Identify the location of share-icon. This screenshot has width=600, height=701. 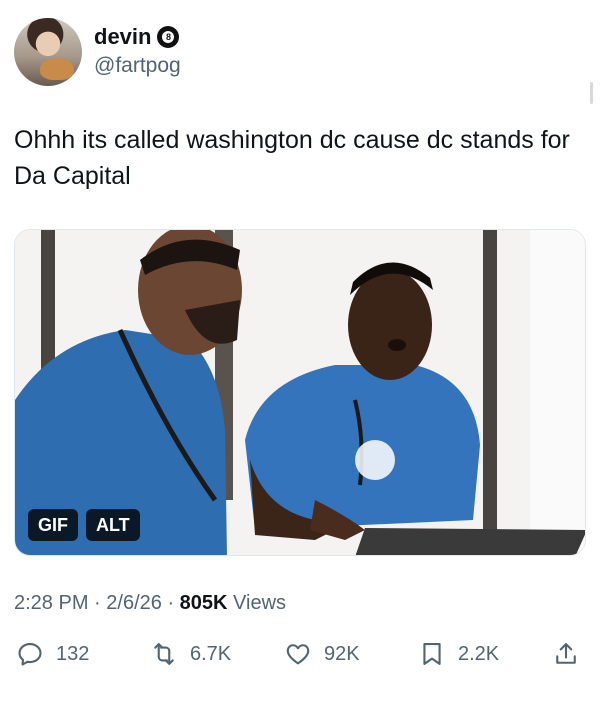
(566, 653).